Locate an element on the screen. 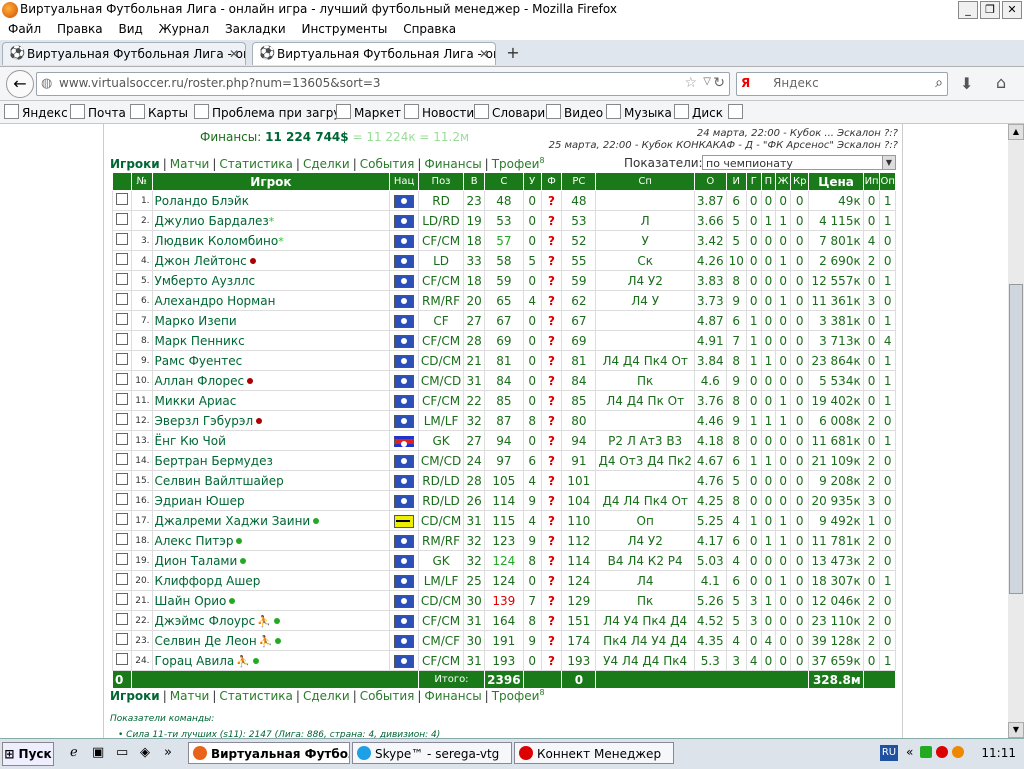 This screenshot has width=1024, height=769. col-header-age: В is located at coordinates (474, 181).